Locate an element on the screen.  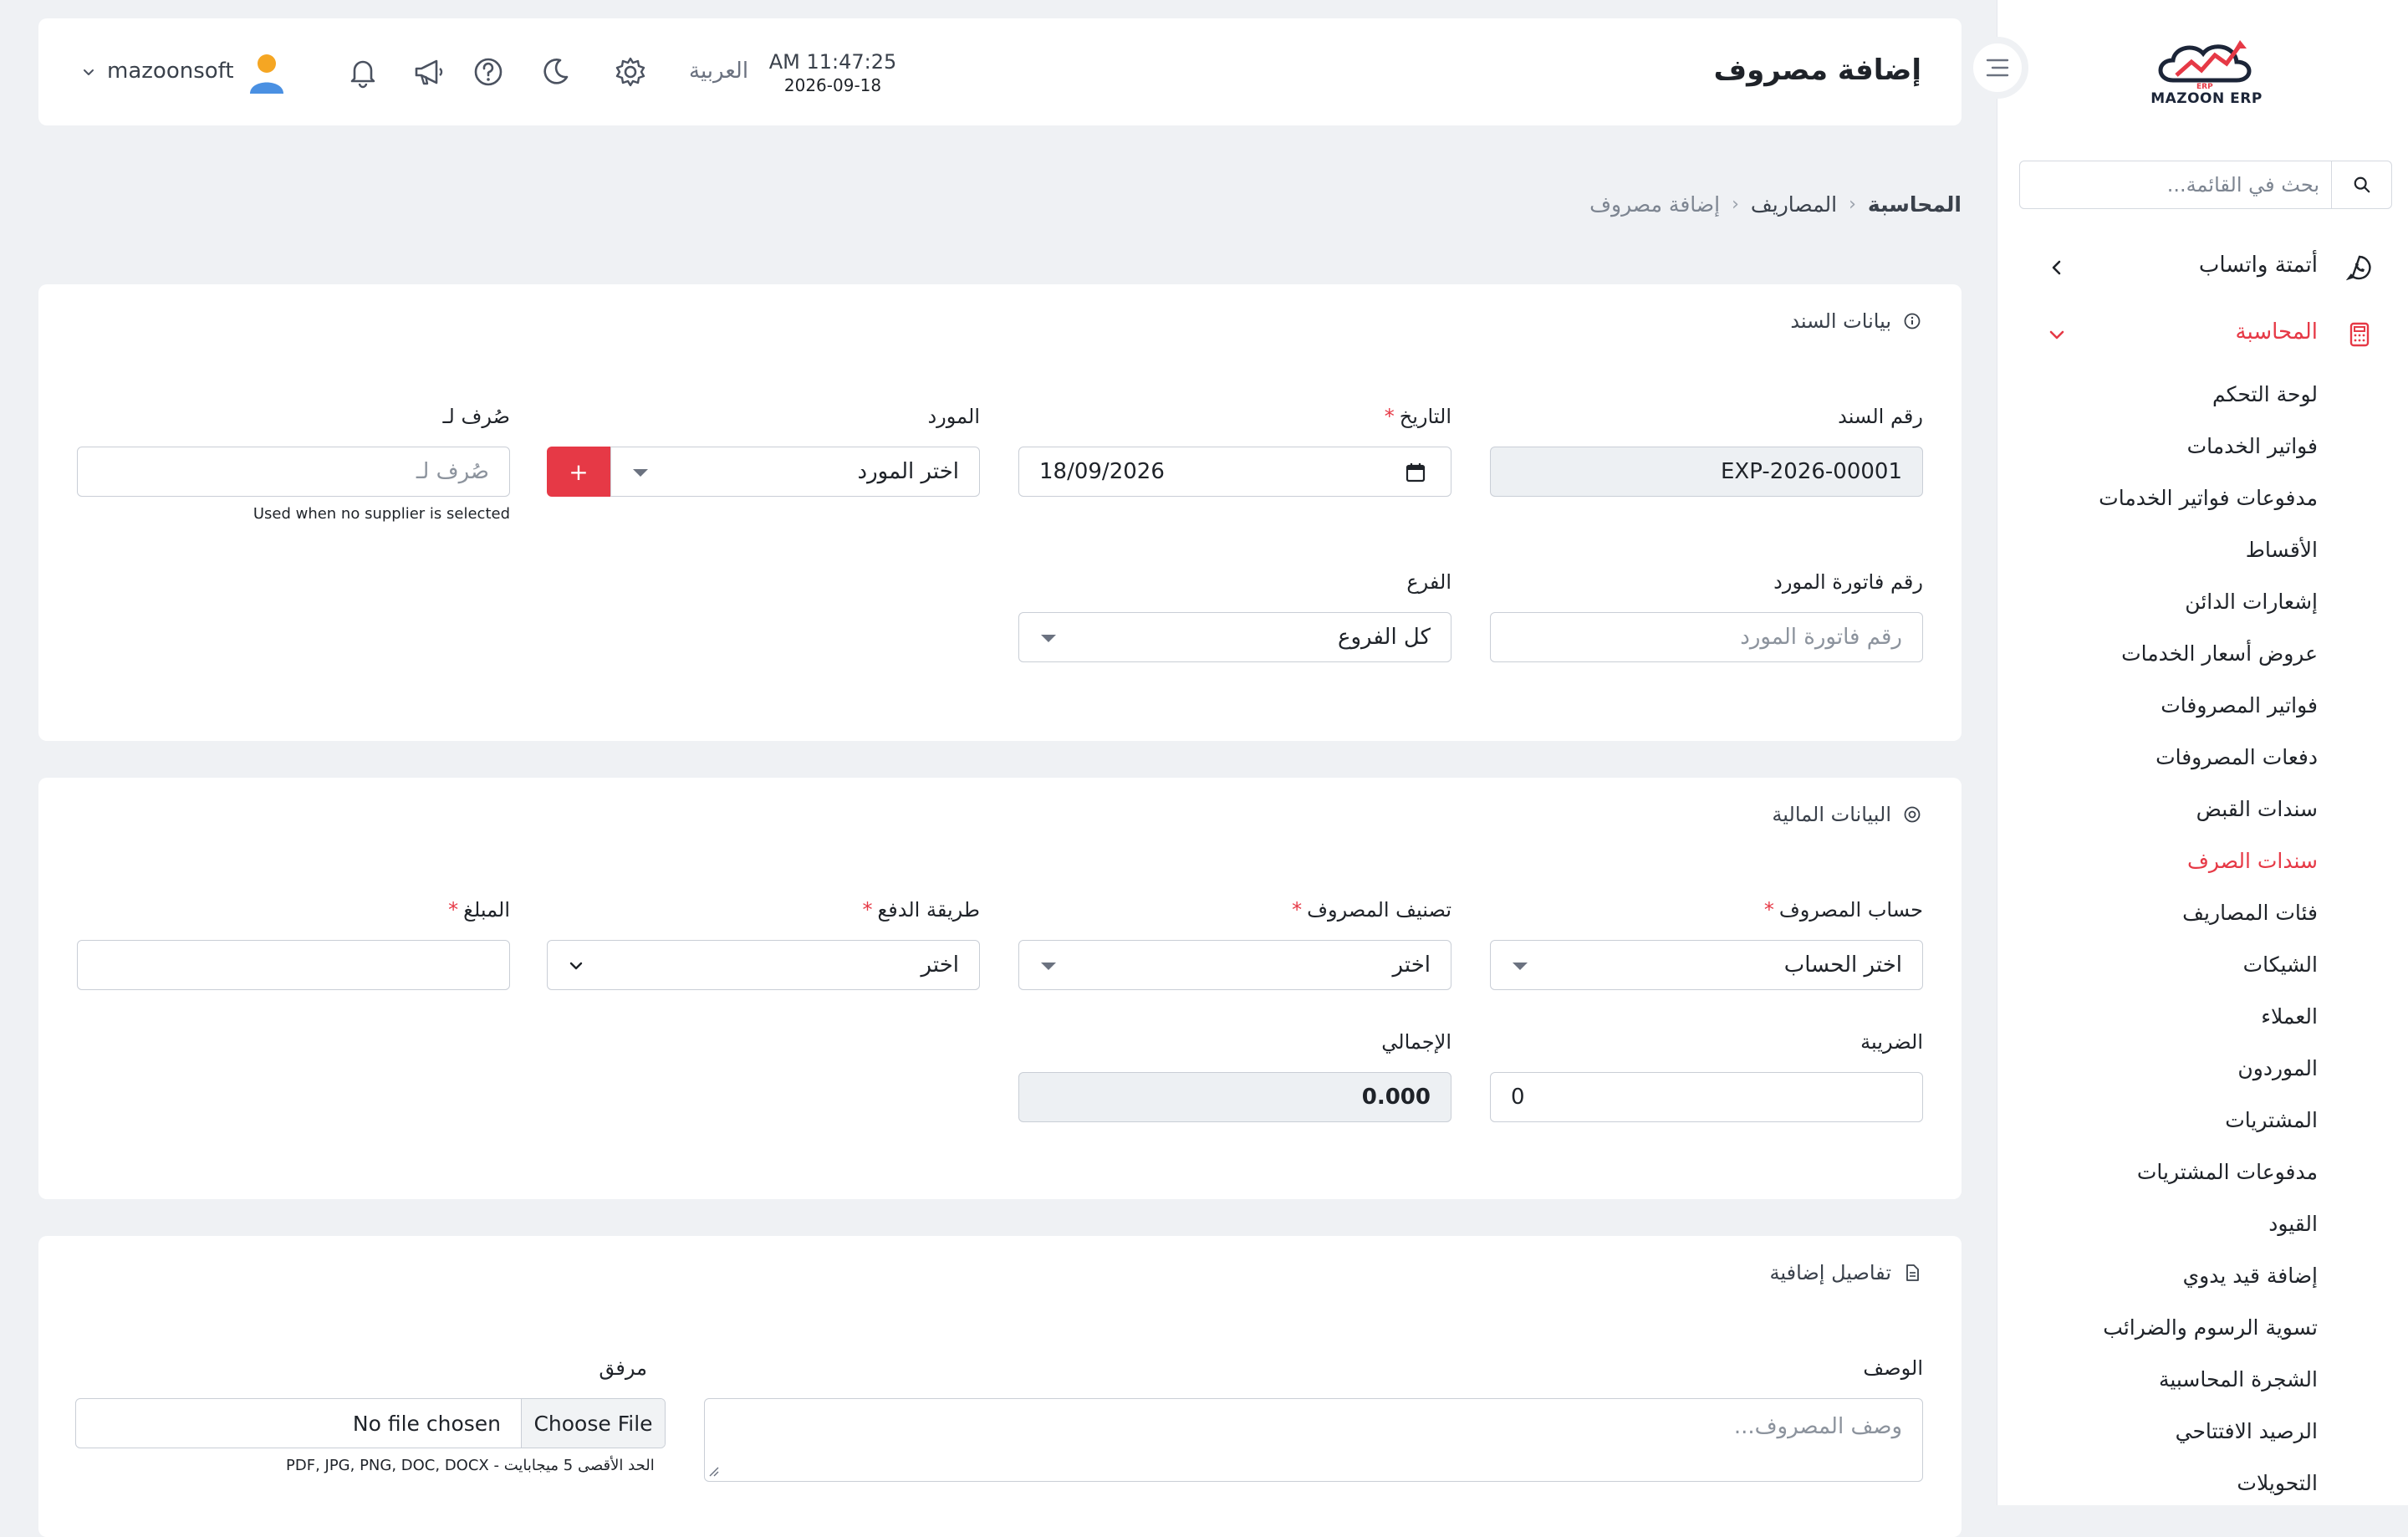
paid-to-hint: Used when no supplier is selected is located at coordinates (382, 514).